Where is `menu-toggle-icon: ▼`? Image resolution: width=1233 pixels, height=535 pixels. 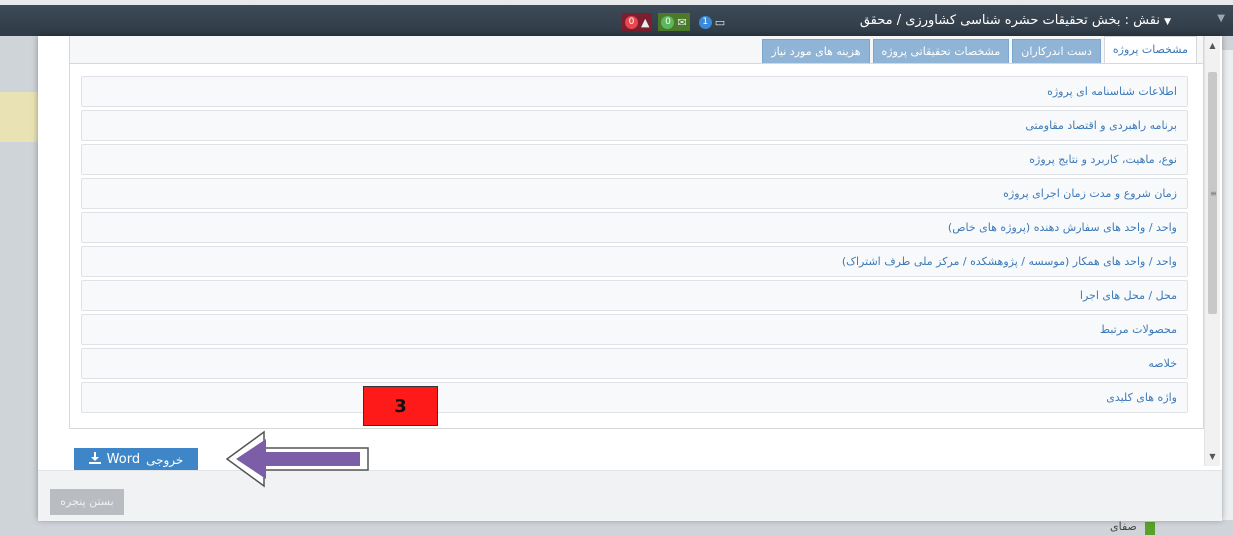
menu-toggle-icon: ▼ is located at coordinates (1221, 18).